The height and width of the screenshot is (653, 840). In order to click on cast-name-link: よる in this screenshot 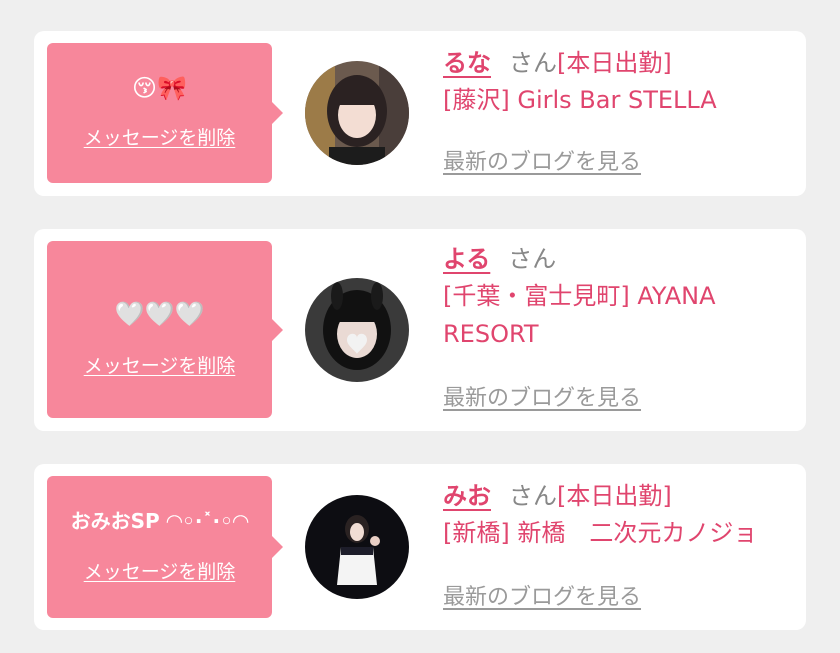, I will do `click(466, 259)`.